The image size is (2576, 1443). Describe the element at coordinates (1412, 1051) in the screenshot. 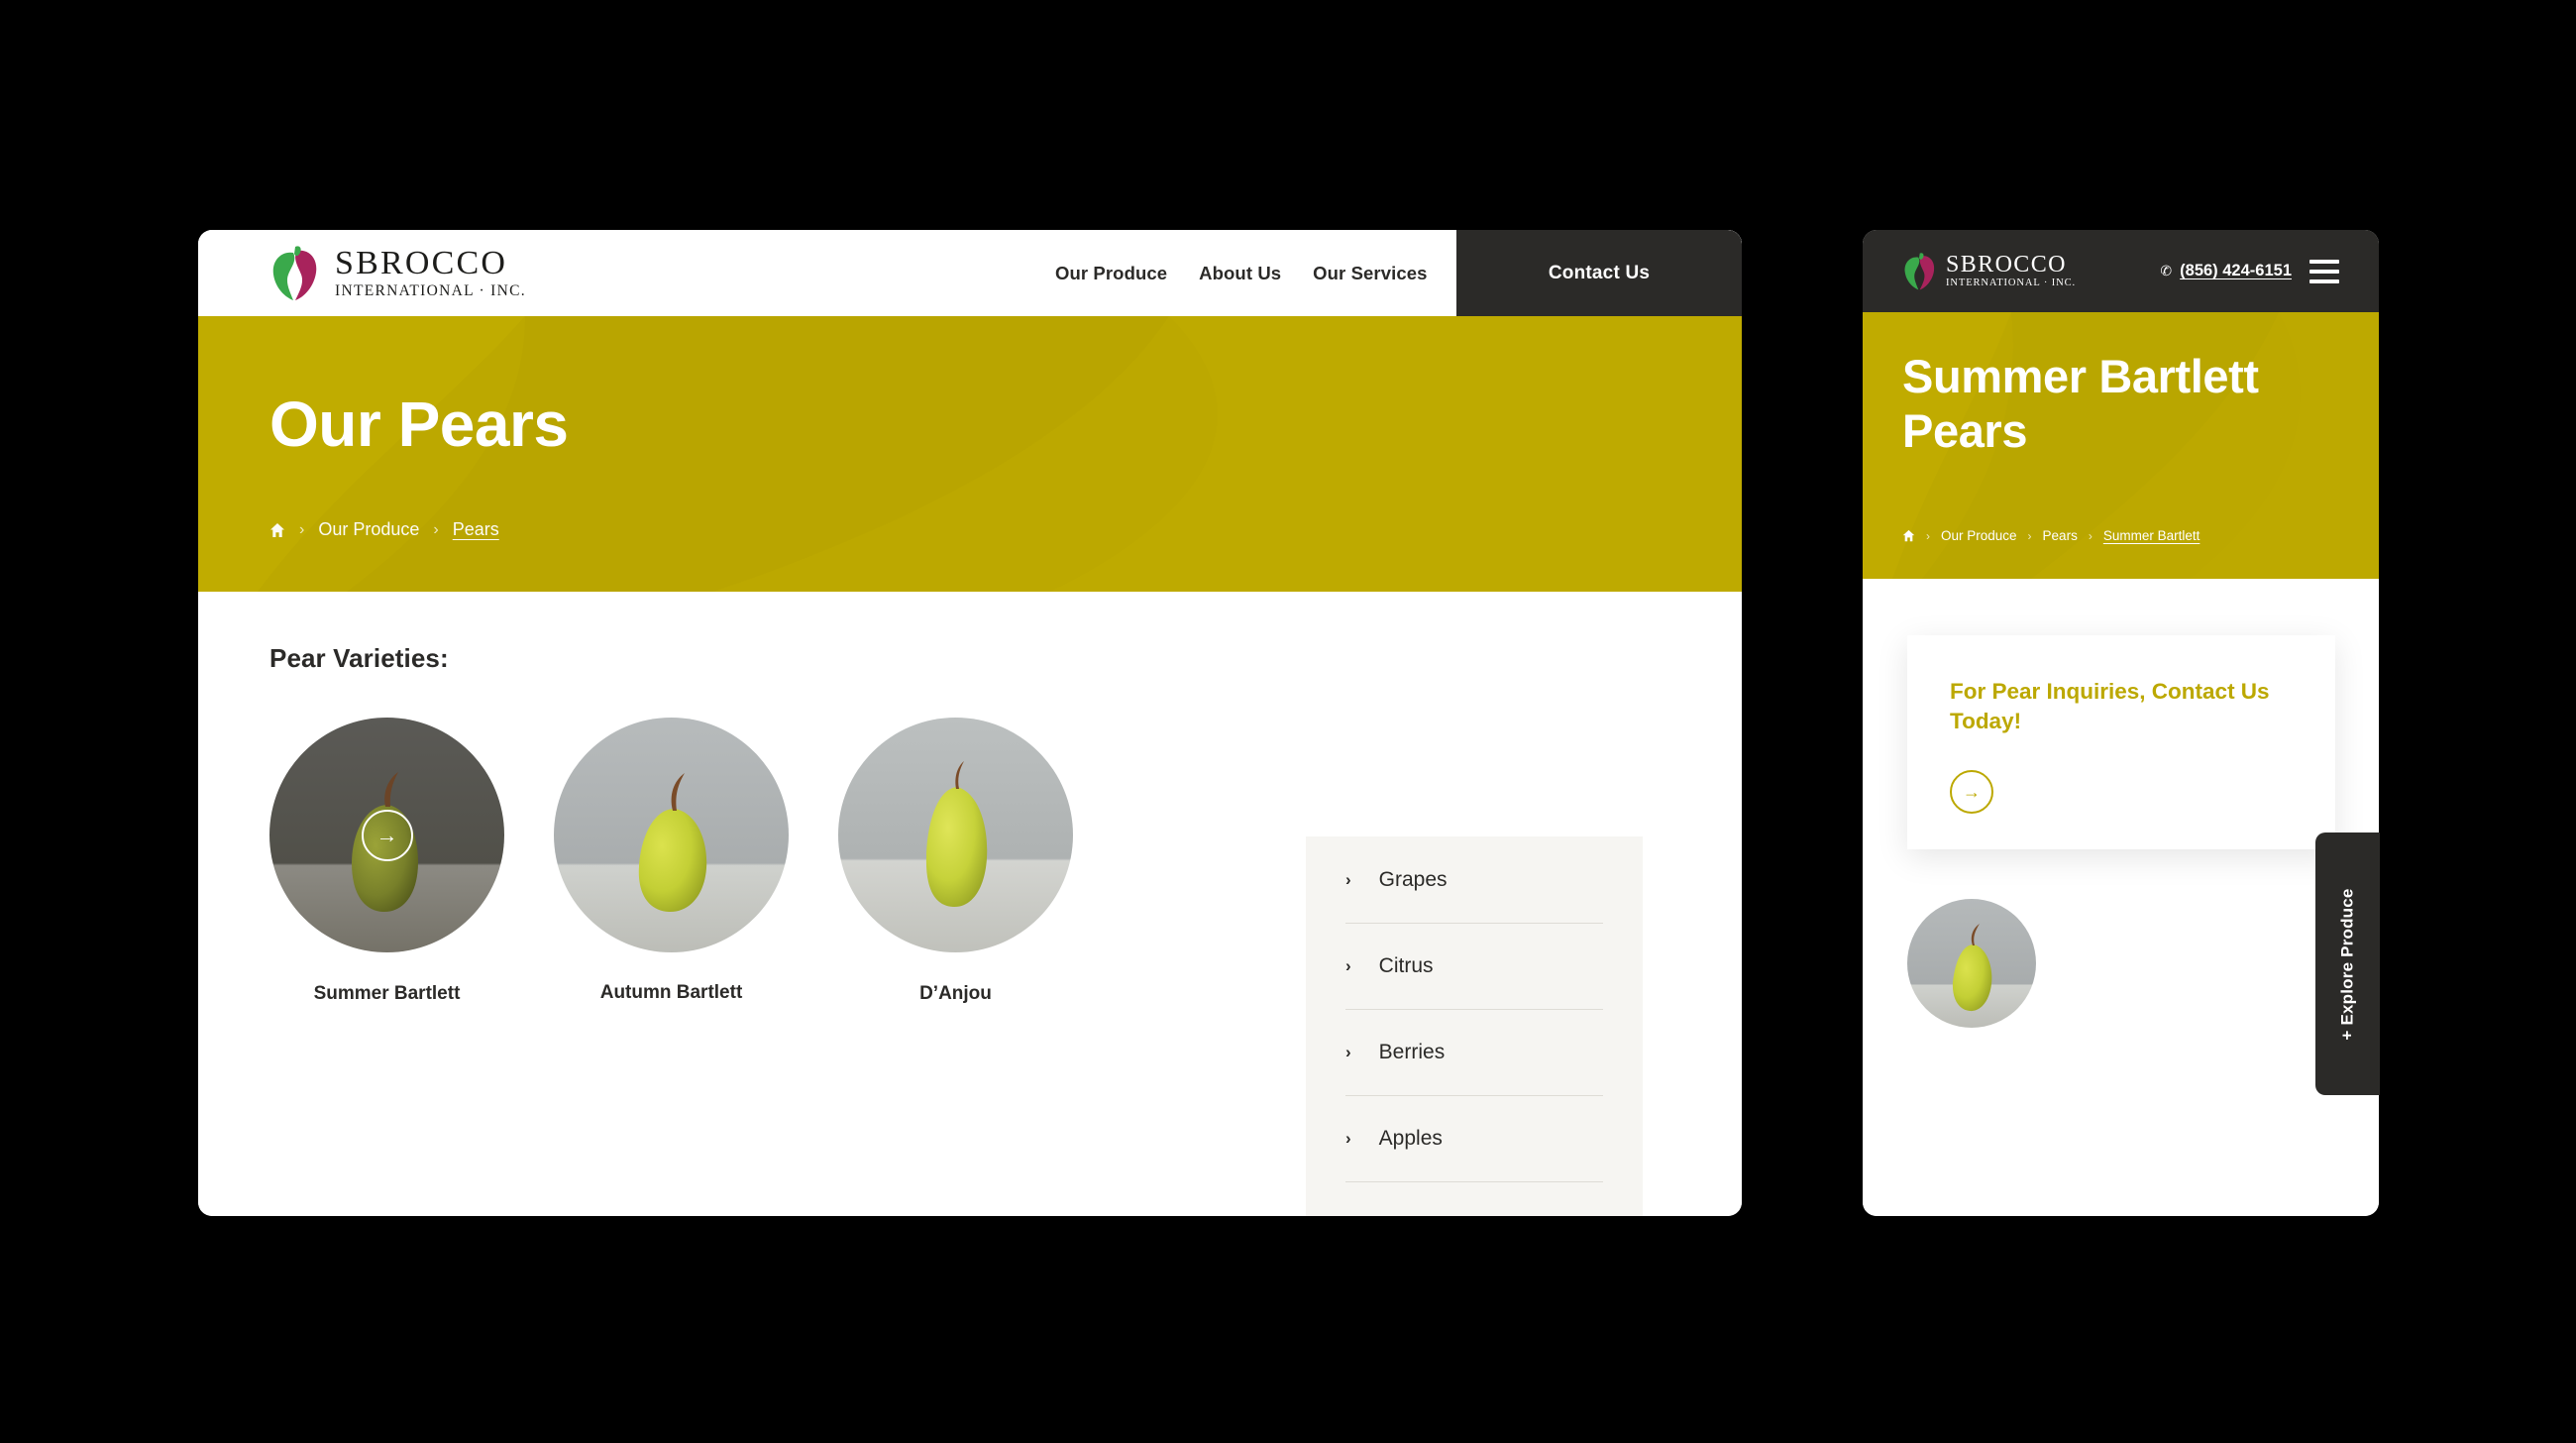

I see `sidebar-item-label: Berries` at that location.